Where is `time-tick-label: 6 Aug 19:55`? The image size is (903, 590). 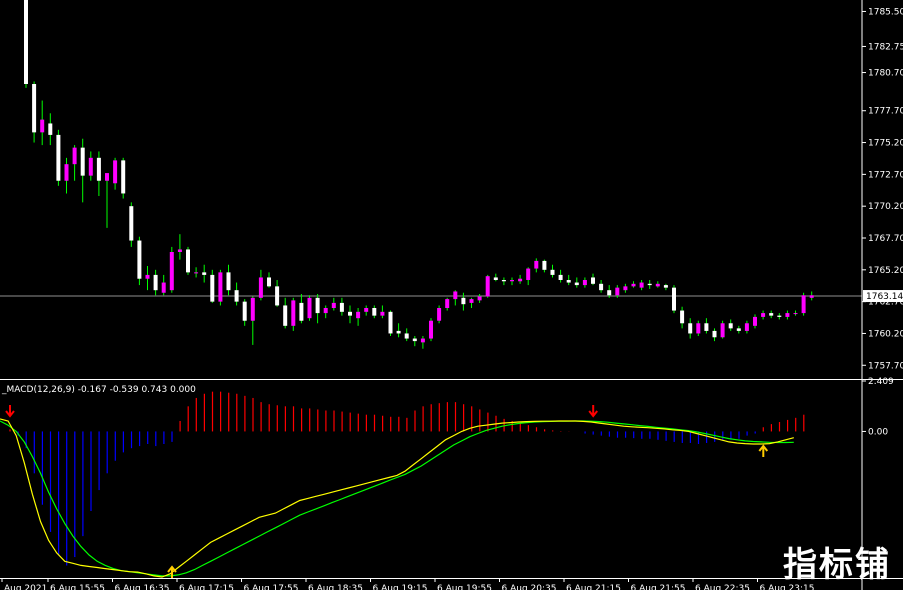 time-tick-label: 6 Aug 19:55 is located at coordinates (464, 587).